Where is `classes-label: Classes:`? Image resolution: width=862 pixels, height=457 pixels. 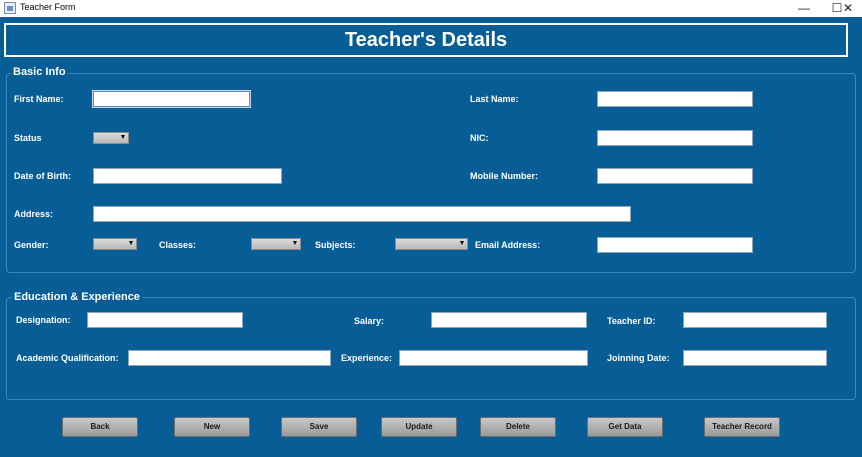
classes-label: Classes: is located at coordinates (178, 245).